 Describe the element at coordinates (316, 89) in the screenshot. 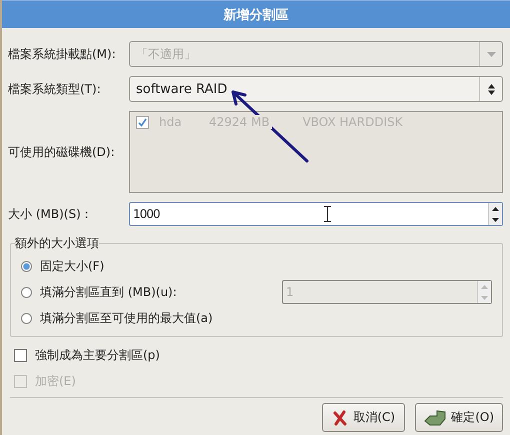

I see `fs-type-combo: software RAID` at that location.